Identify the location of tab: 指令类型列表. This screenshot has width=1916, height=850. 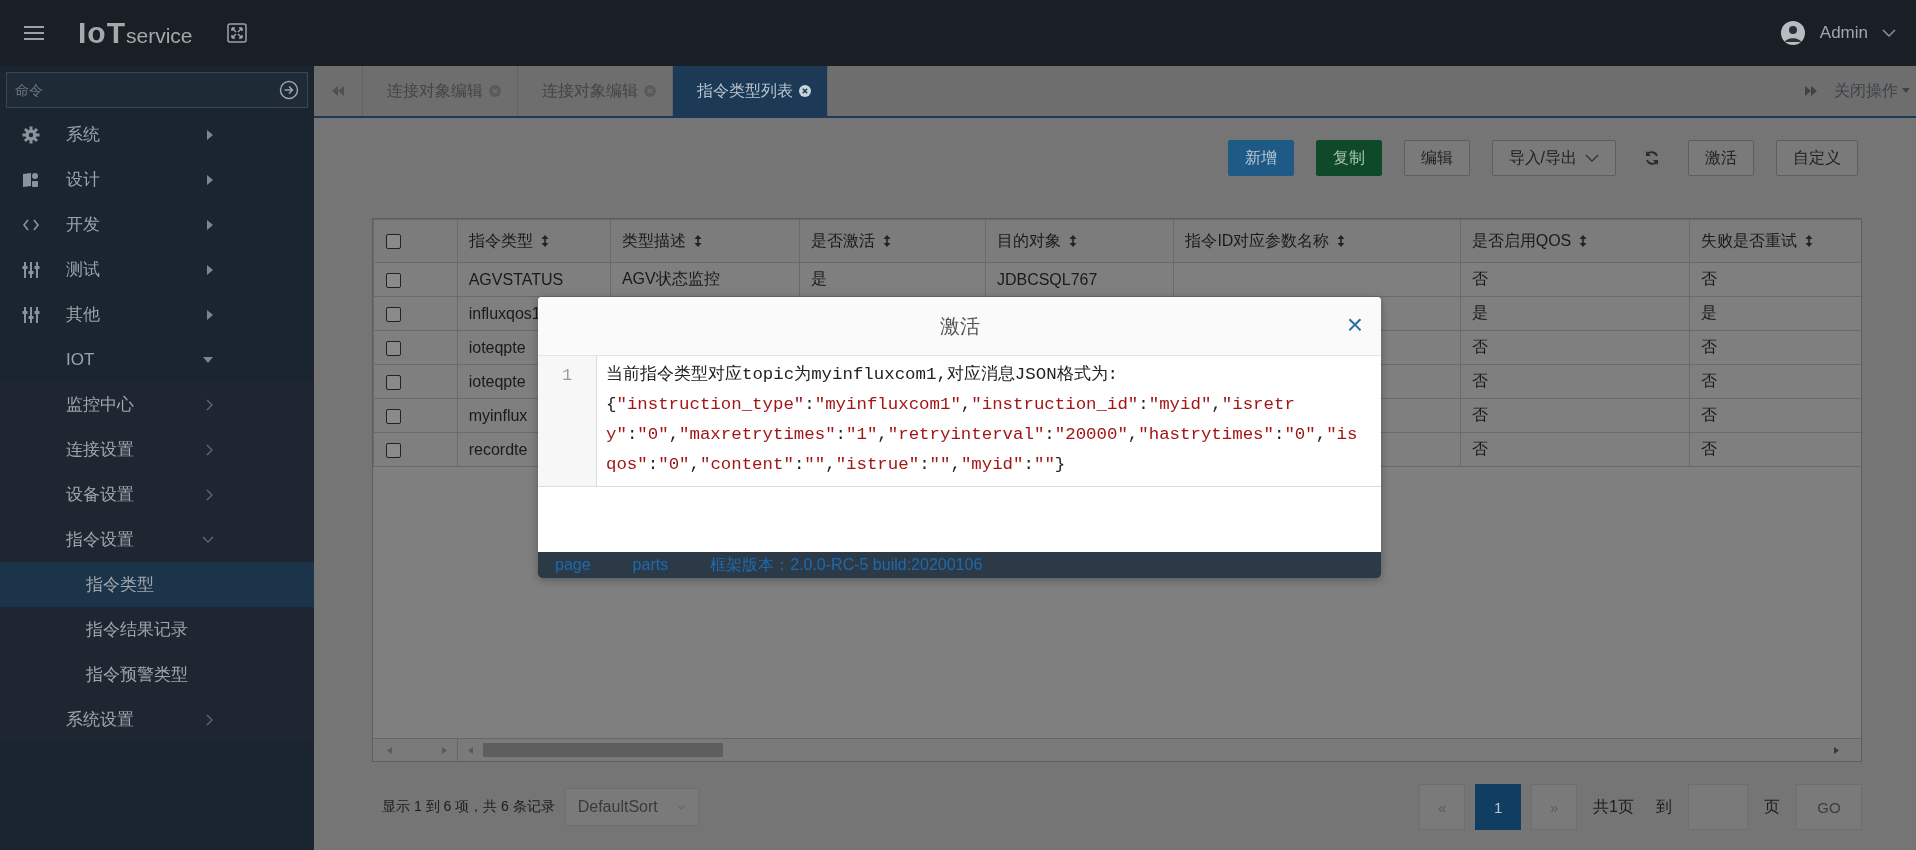
(750, 91).